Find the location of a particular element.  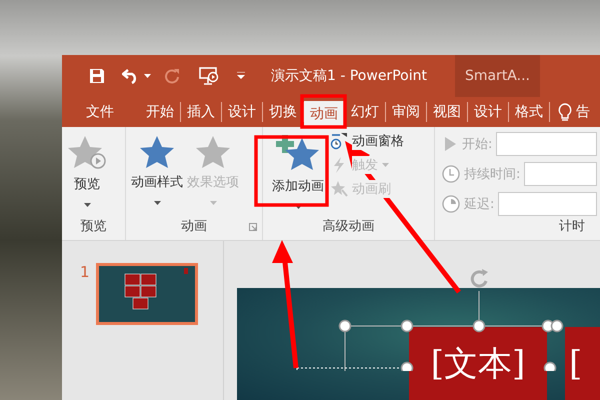

field-label: 延迟: is located at coordinates (479, 204).